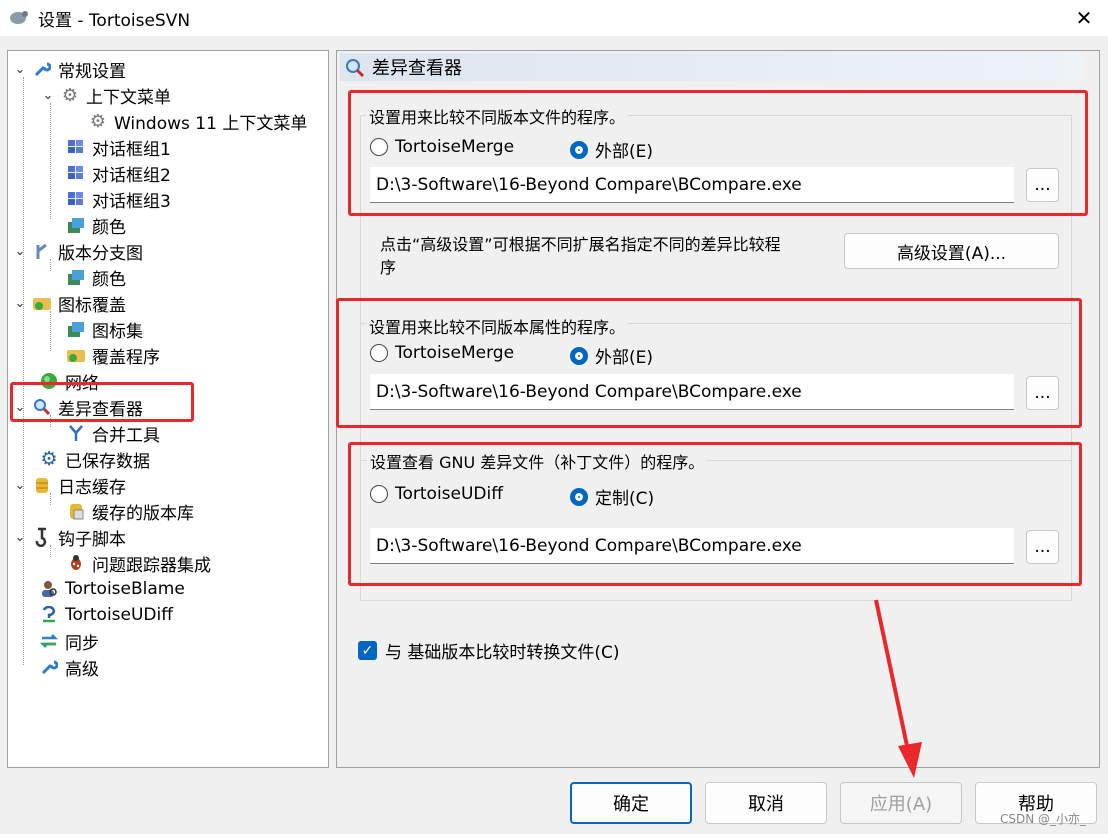 Image resolution: width=1108 pixels, height=834 pixels. What do you see at coordinates (554, 18) in the screenshot?
I see `title-bar: 设置 - TortoiseSVN ✕` at bounding box center [554, 18].